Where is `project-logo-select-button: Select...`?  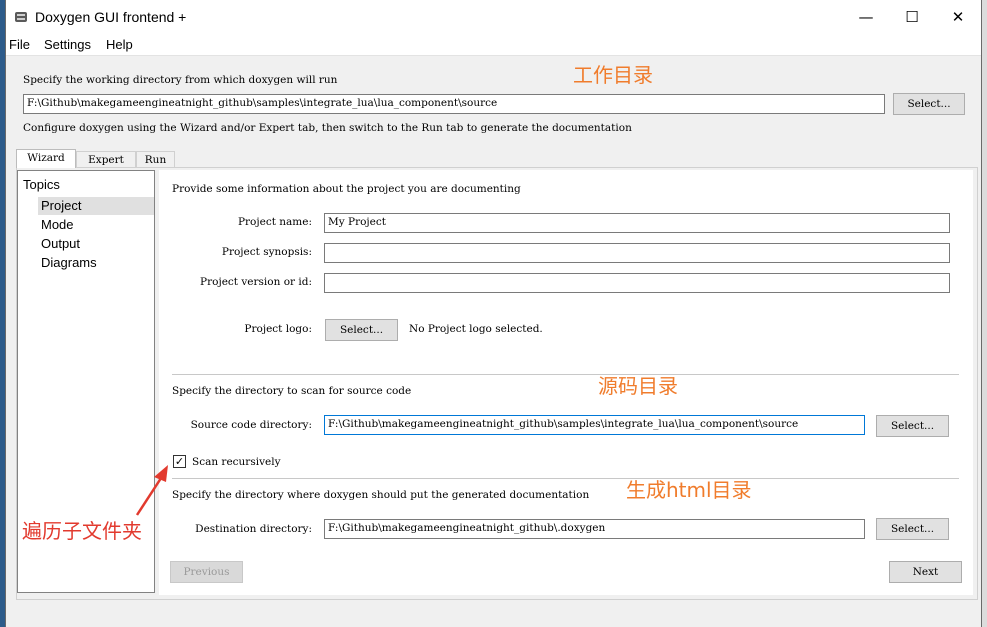
project-logo-select-button: Select... is located at coordinates (361, 330).